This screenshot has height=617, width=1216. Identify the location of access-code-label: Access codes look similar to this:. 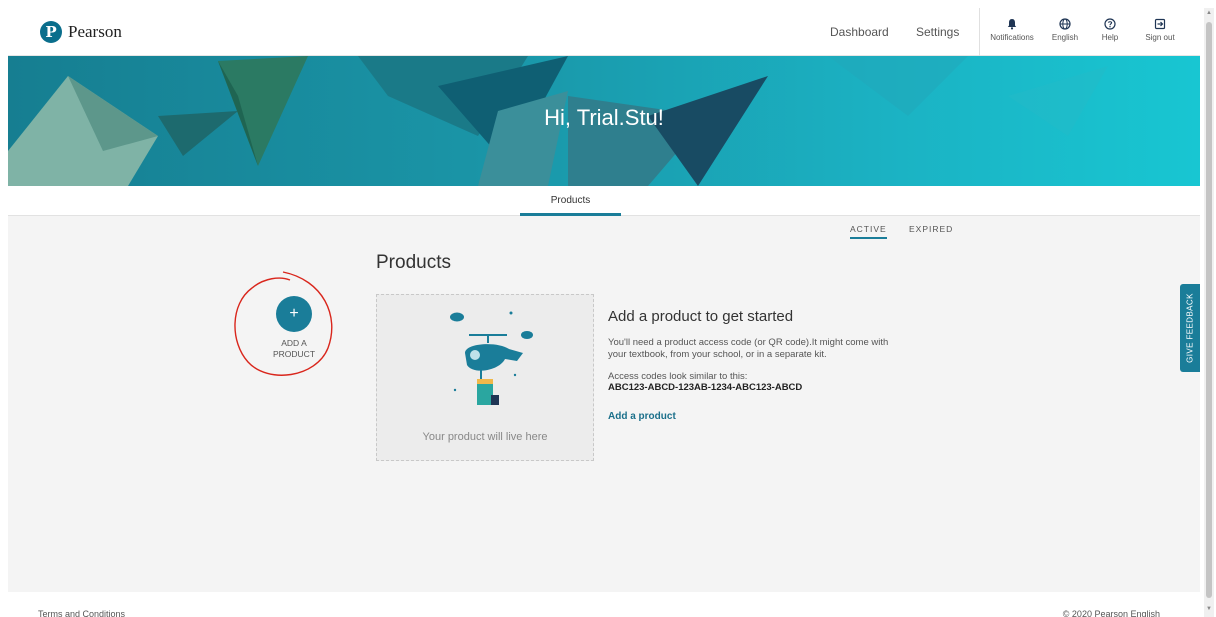
(678, 376).